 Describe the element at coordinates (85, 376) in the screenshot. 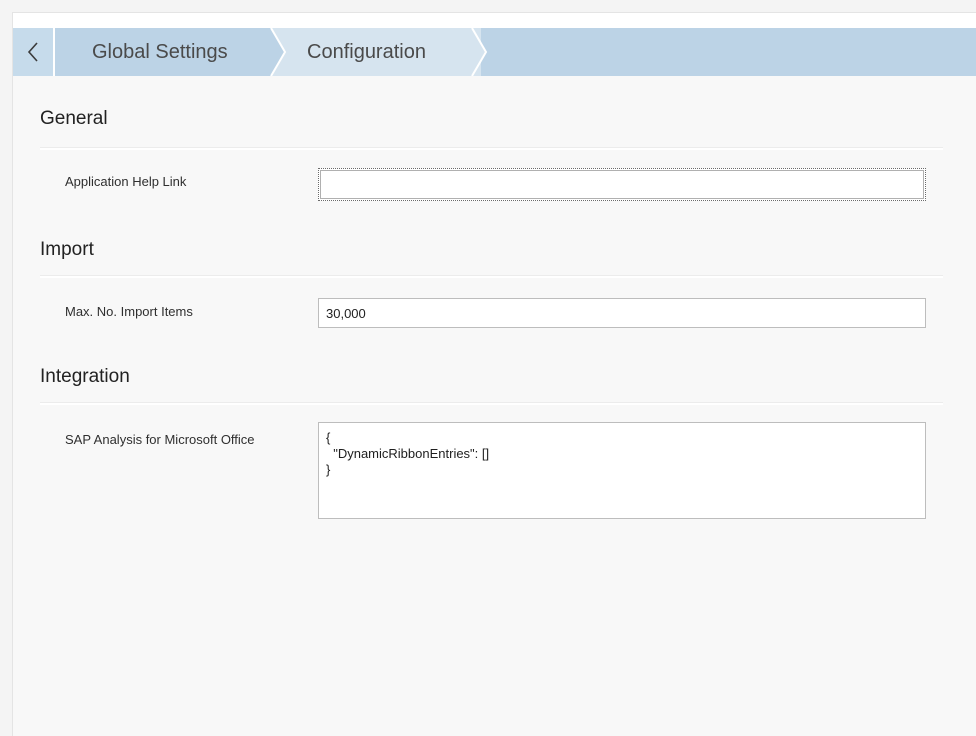

I see `section-title-integration: Integration` at that location.